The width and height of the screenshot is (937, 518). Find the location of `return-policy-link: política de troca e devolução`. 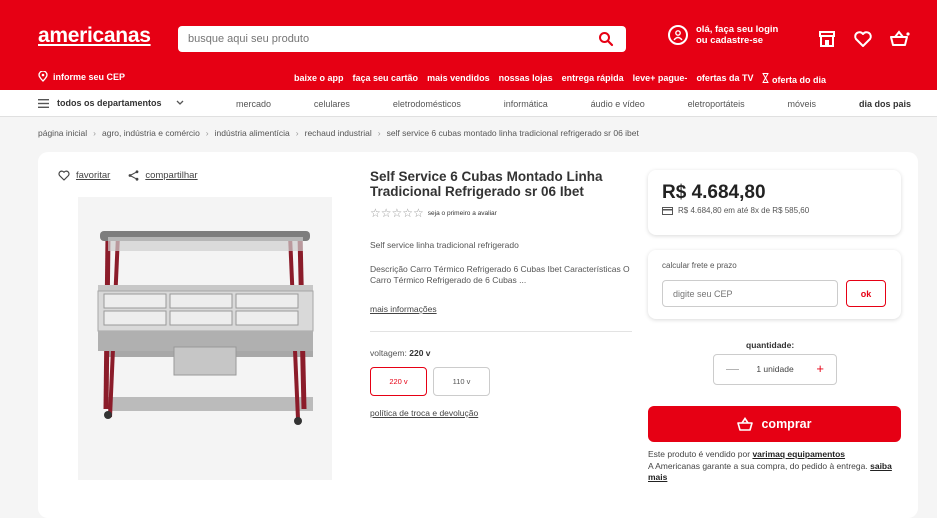

return-policy-link: política de troca e devolução is located at coordinates (424, 413).